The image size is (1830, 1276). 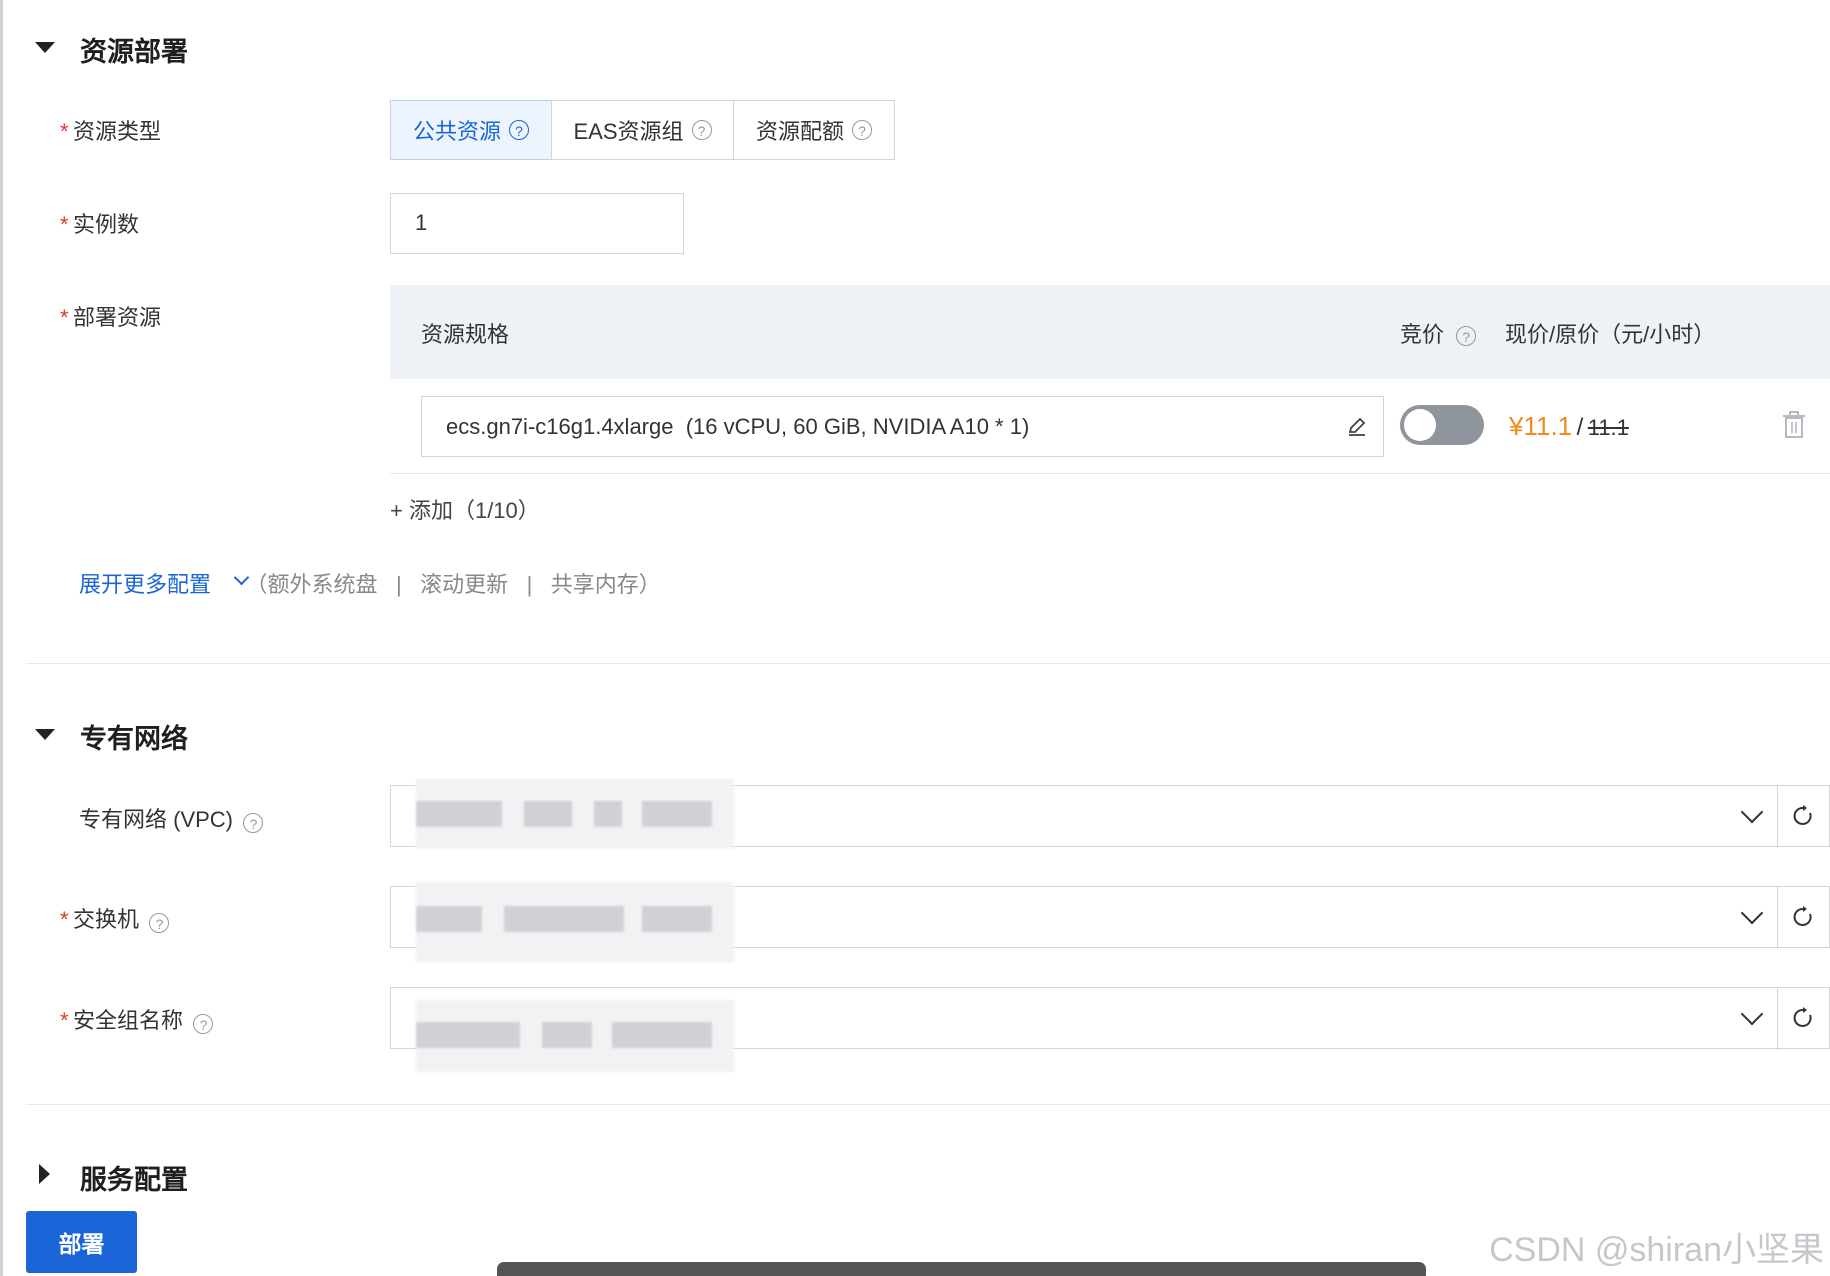 What do you see at coordinates (156, 819) in the screenshot?
I see `vpc-label: 专有网络 (VPC)` at bounding box center [156, 819].